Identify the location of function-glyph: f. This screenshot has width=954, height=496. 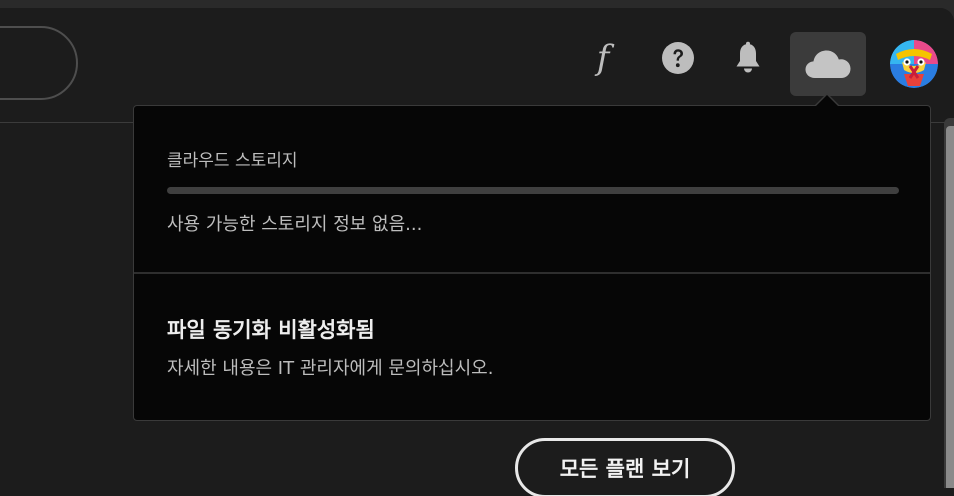
(603, 58).